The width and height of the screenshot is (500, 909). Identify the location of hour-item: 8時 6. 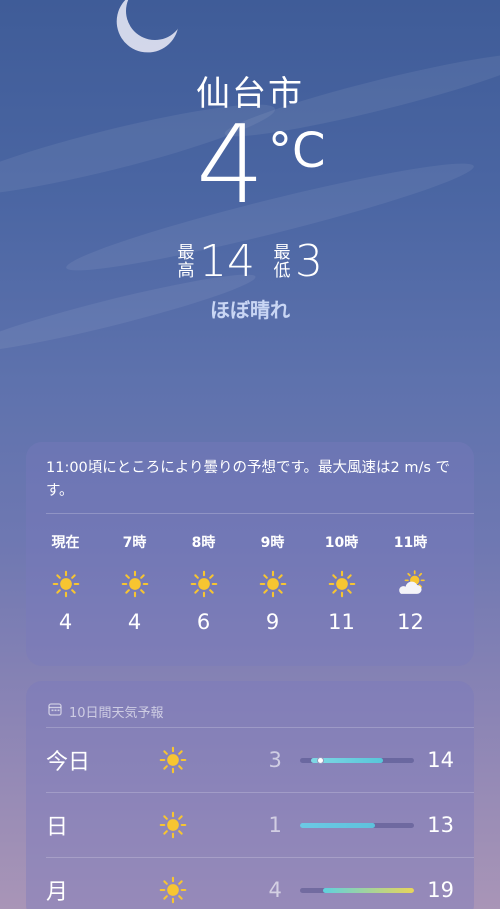
(203, 583).